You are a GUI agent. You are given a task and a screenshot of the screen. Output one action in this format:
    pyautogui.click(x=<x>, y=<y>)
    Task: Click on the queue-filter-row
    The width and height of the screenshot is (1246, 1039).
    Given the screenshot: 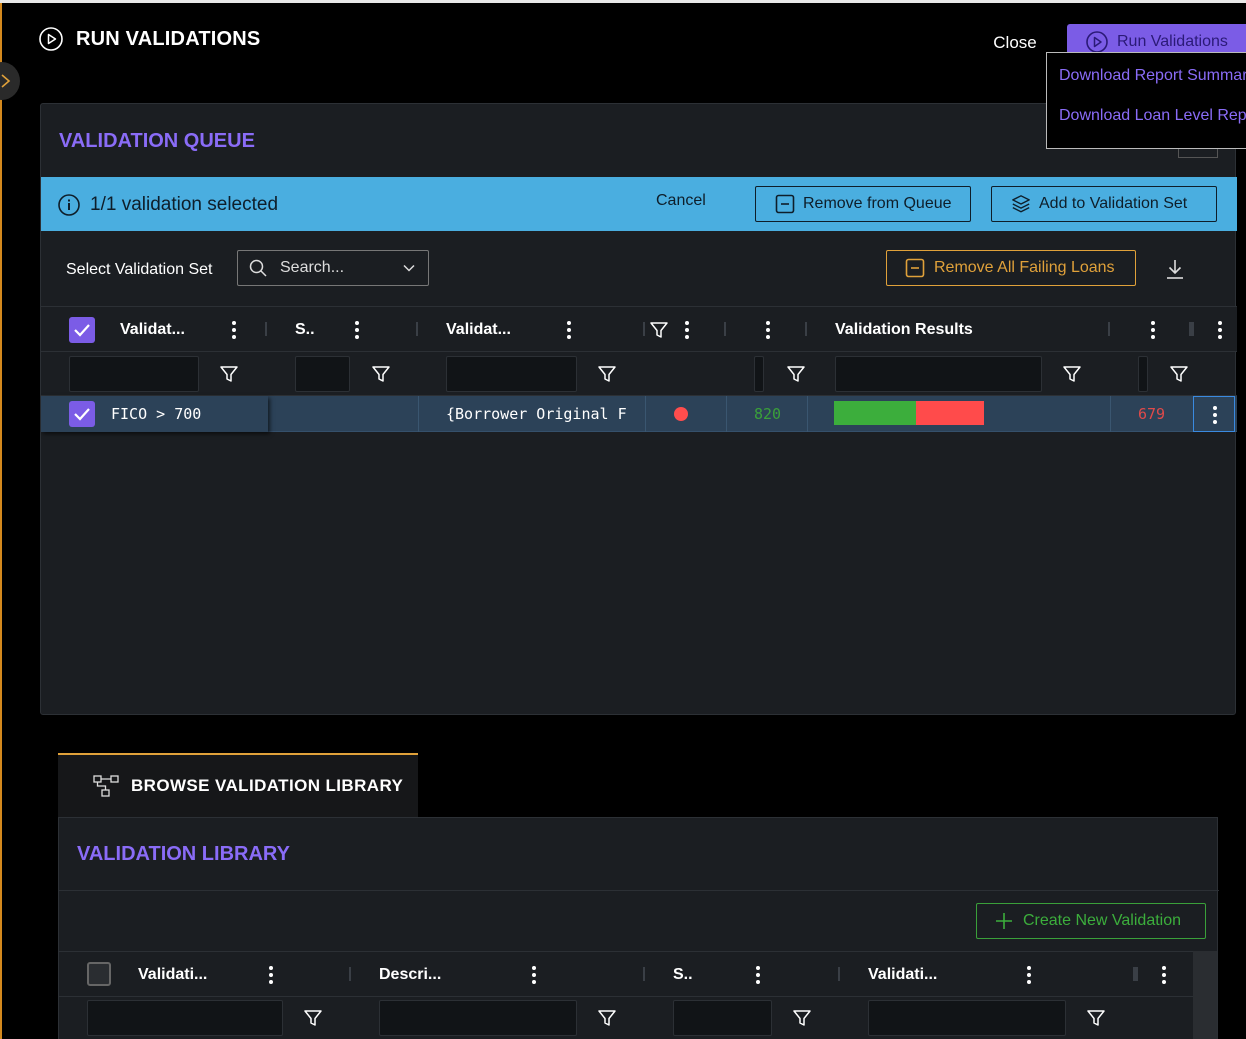 What is the action you would take?
    pyautogui.click(x=639, y=374)
    